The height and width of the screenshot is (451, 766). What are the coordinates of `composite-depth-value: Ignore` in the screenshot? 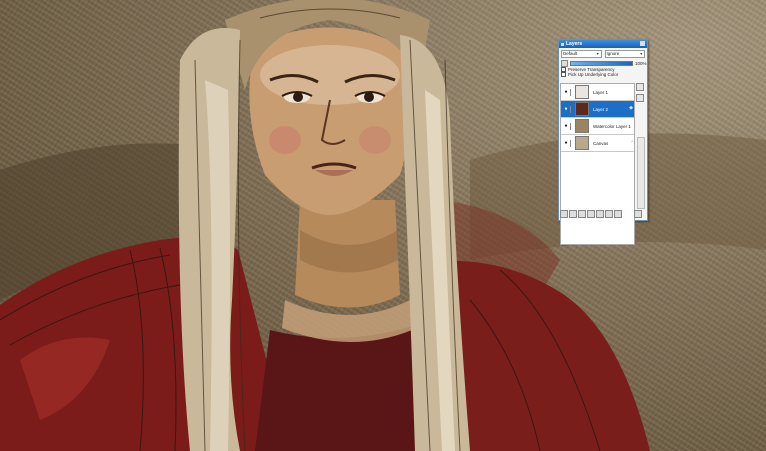 It's located at (613, 53).